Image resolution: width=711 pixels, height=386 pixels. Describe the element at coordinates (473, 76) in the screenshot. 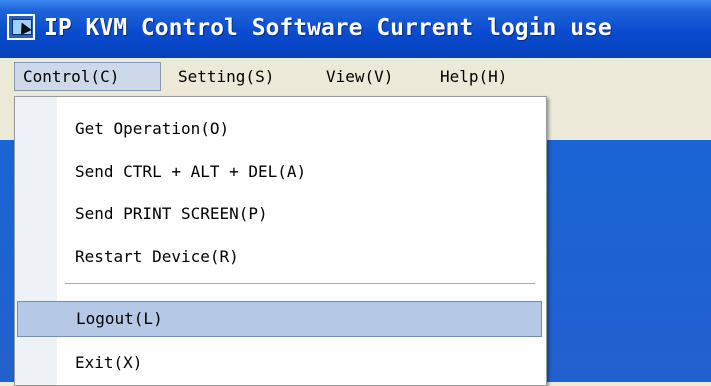

I see `menu-help: Help(H)` at that location.